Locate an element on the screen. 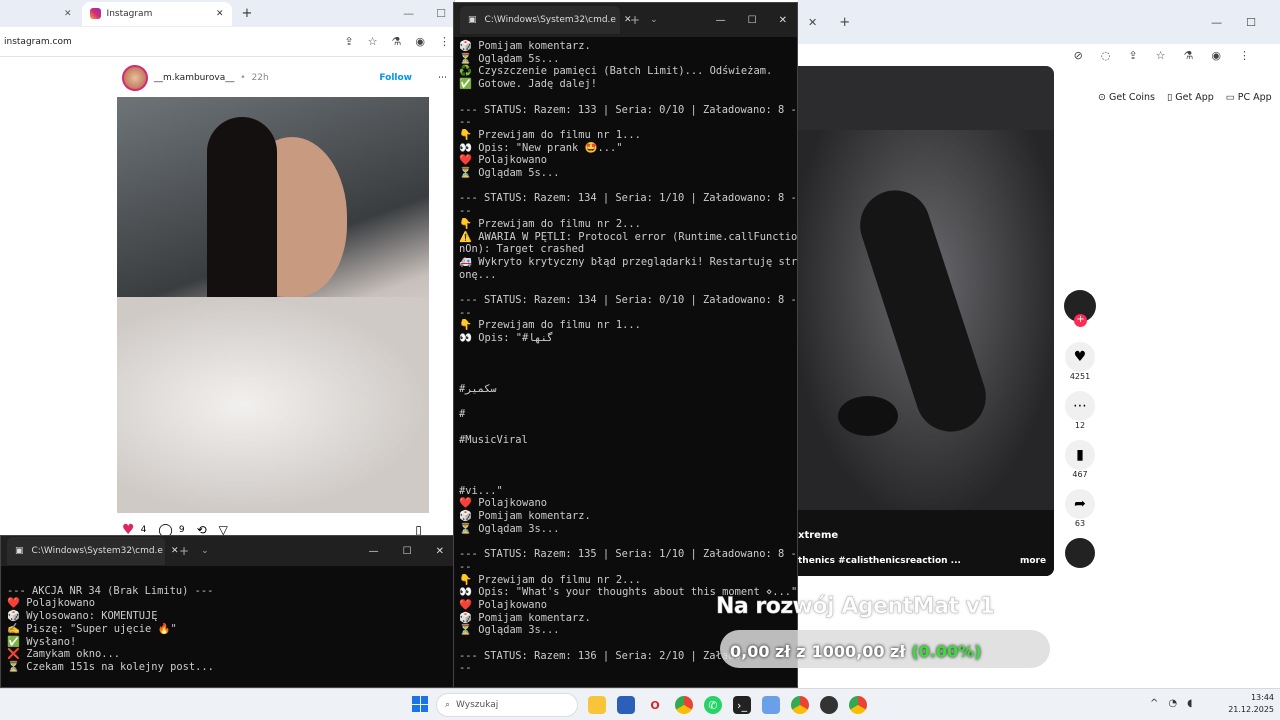 Image resolution: width=1280 pixels, height=720 pixels. get-coins-button: ⊙ Get Coins is located at coordinates (1126, 97).